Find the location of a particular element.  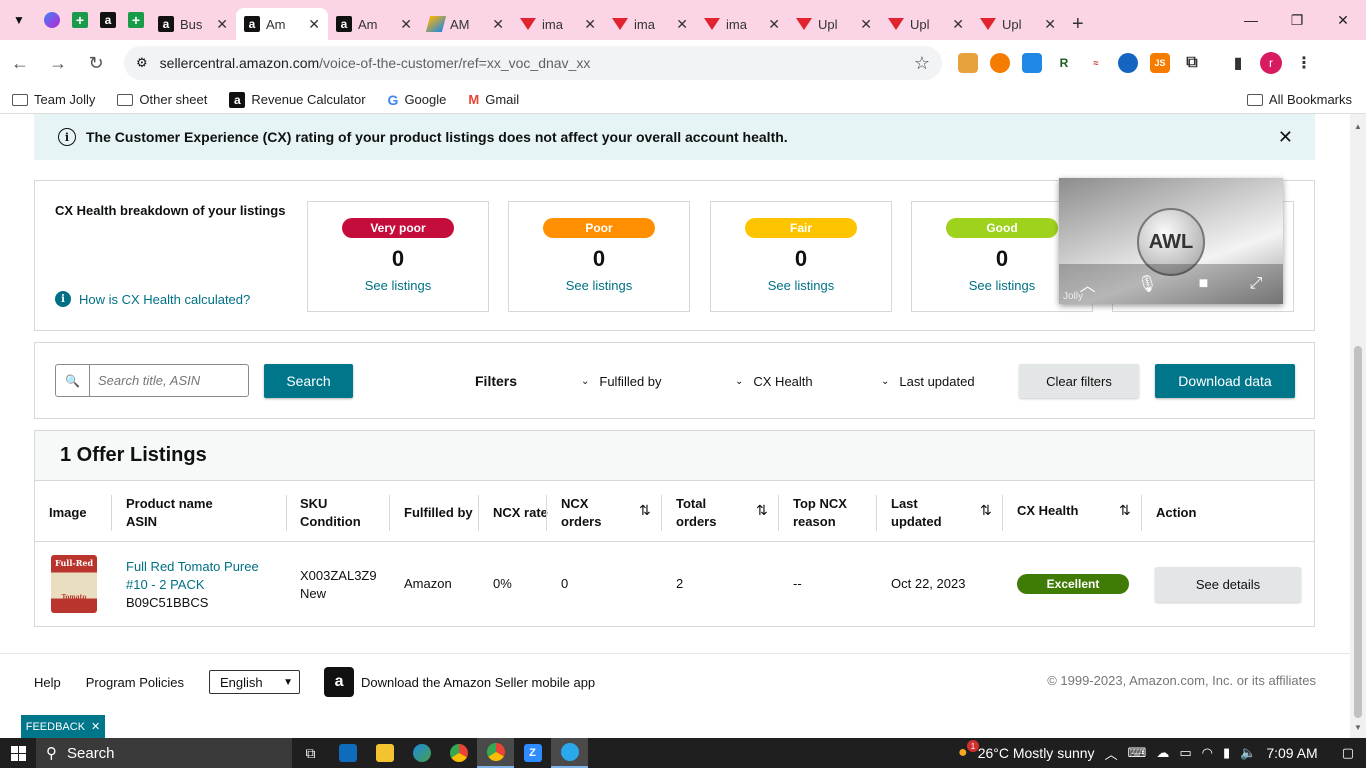

video-call-overlay: AWL ︿ 🎙 ■ ⤢ Jolly is located at coordinates (1171, 241).